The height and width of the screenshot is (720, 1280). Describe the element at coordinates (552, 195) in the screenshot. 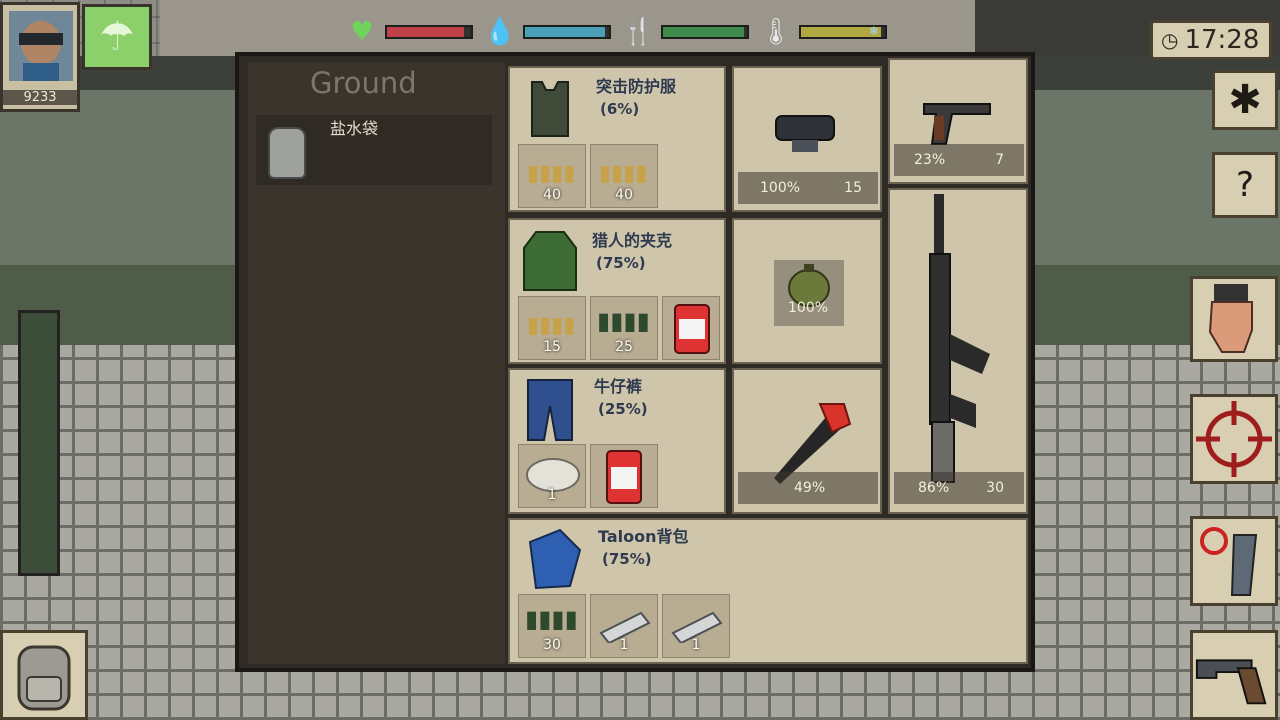

I see `ammo-count: 40` at that location.